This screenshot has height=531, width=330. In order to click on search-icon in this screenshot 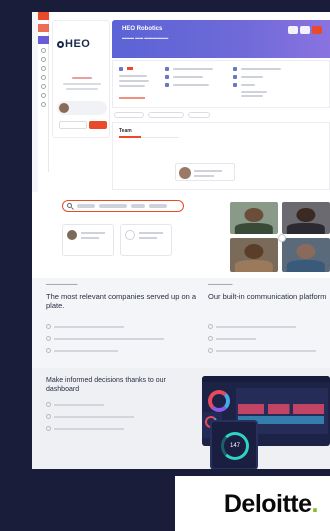, I will do `click(69, 205)`.